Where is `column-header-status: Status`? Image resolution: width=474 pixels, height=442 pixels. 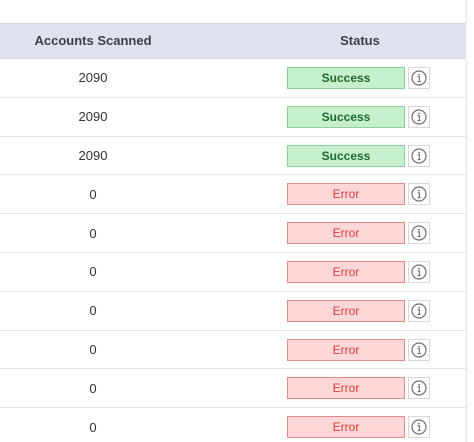 column-header-status: Status is located at coordinates (360, 41).